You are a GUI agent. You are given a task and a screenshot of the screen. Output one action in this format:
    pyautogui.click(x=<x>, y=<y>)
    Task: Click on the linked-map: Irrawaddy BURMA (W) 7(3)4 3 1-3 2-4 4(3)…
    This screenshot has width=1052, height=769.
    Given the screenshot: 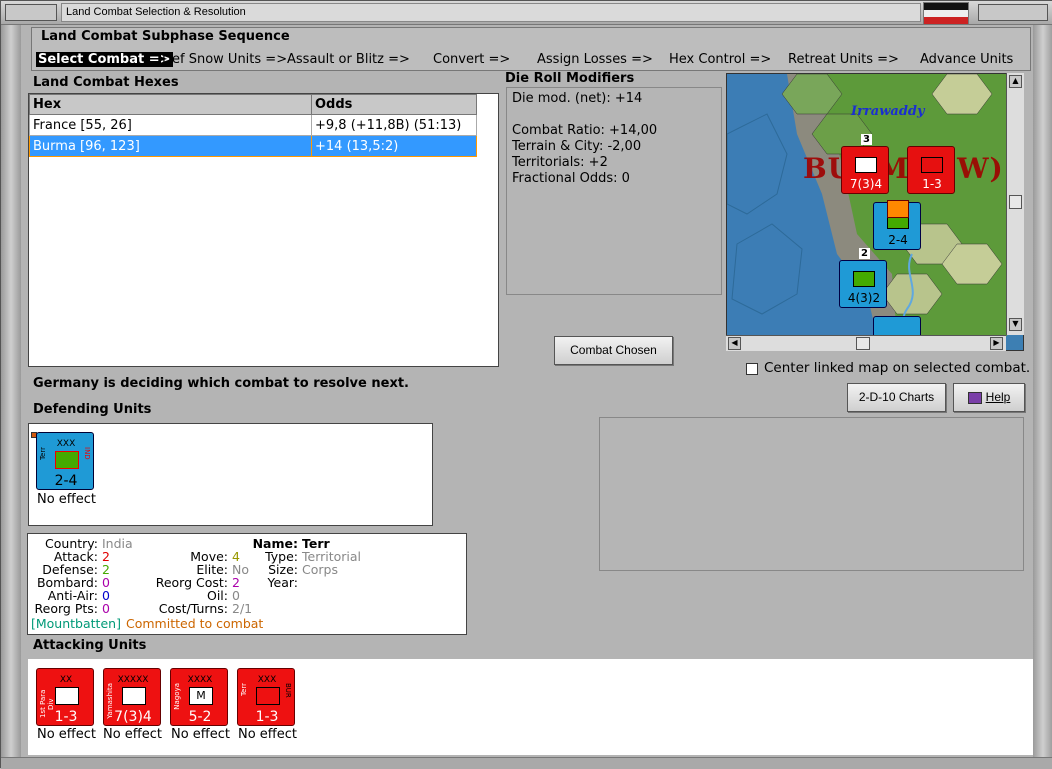 What is the action you would take?
    pyautogui.click(x=875, y=212)
    